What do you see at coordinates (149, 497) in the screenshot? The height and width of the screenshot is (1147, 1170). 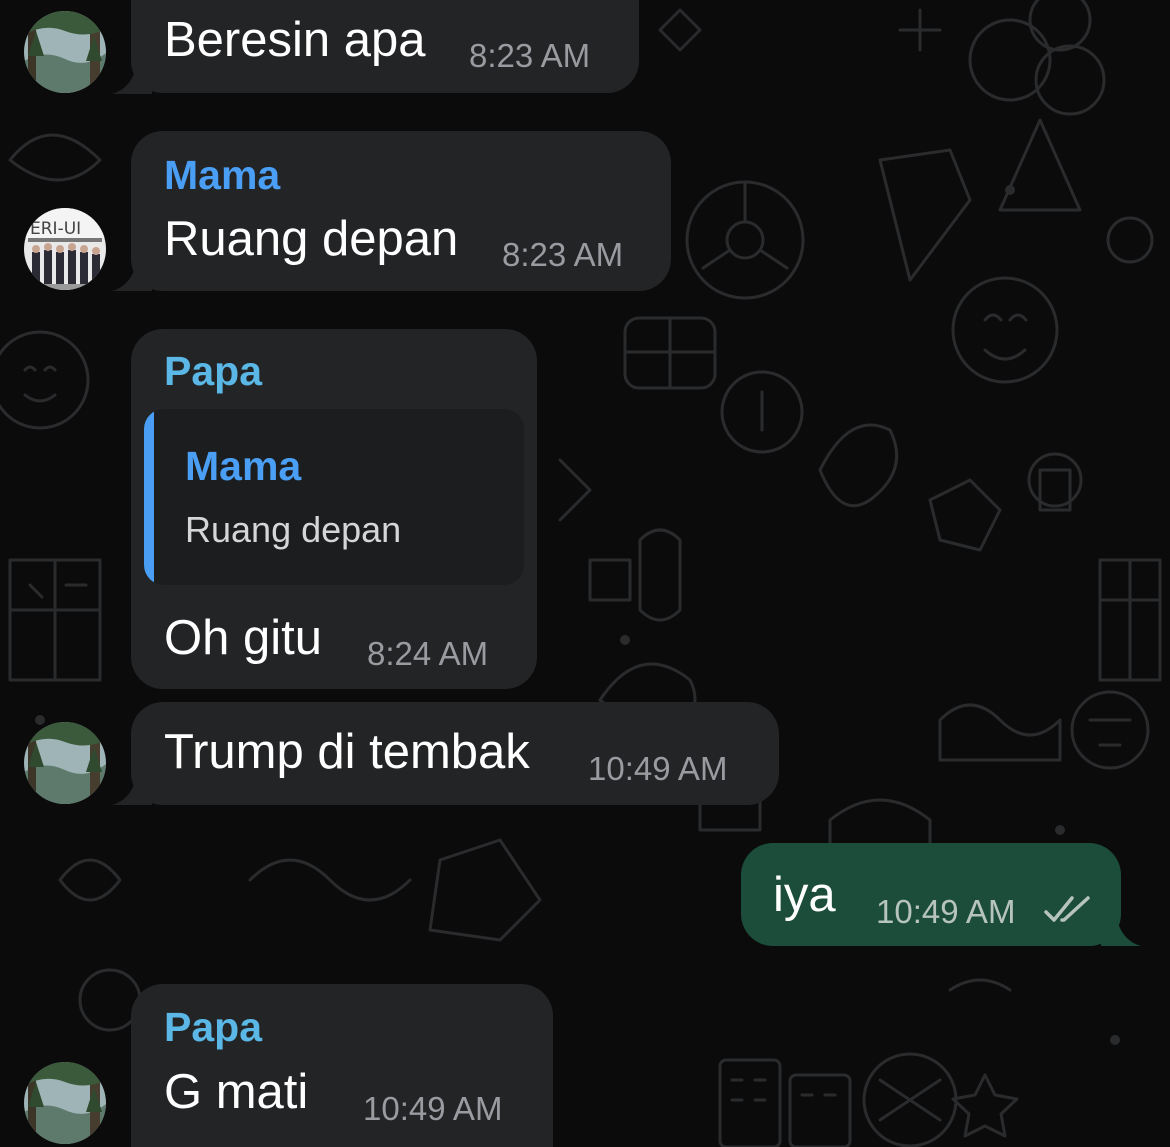 I see `quote-accent-bar` at bounding box center [149, 497].